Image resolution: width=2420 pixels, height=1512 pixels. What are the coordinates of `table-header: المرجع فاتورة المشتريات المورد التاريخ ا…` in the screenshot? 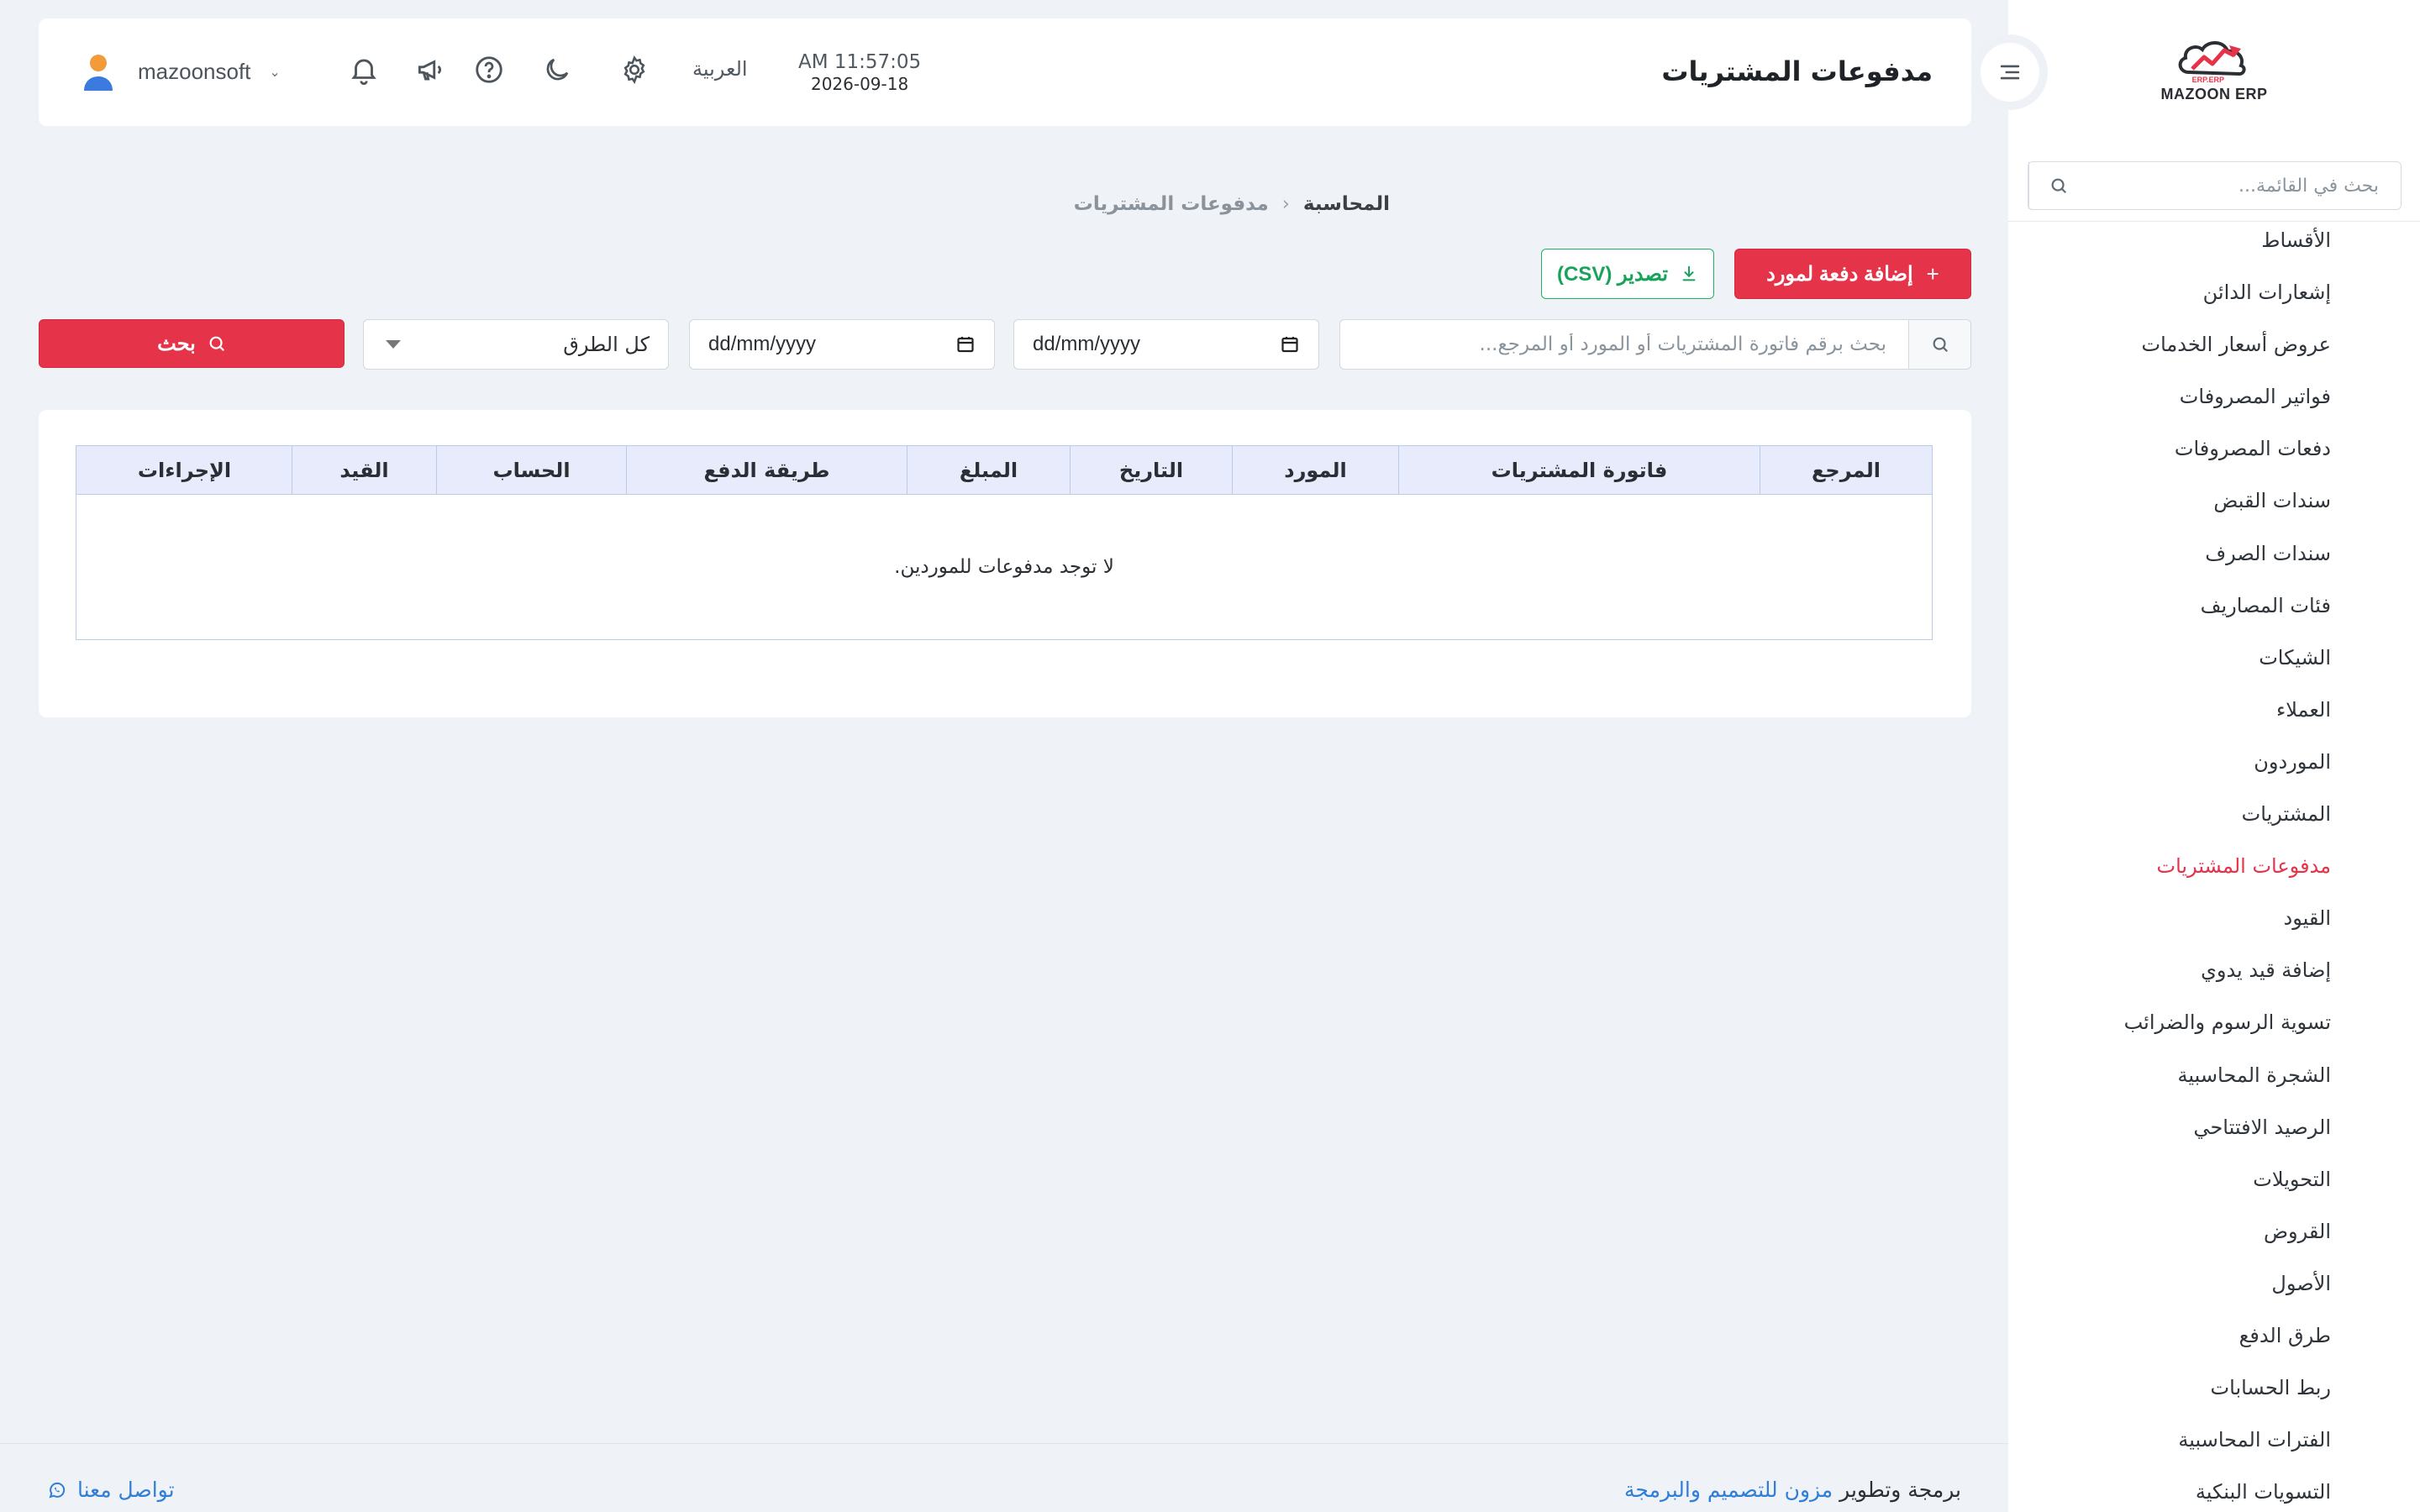 It's located at (1004, 470).